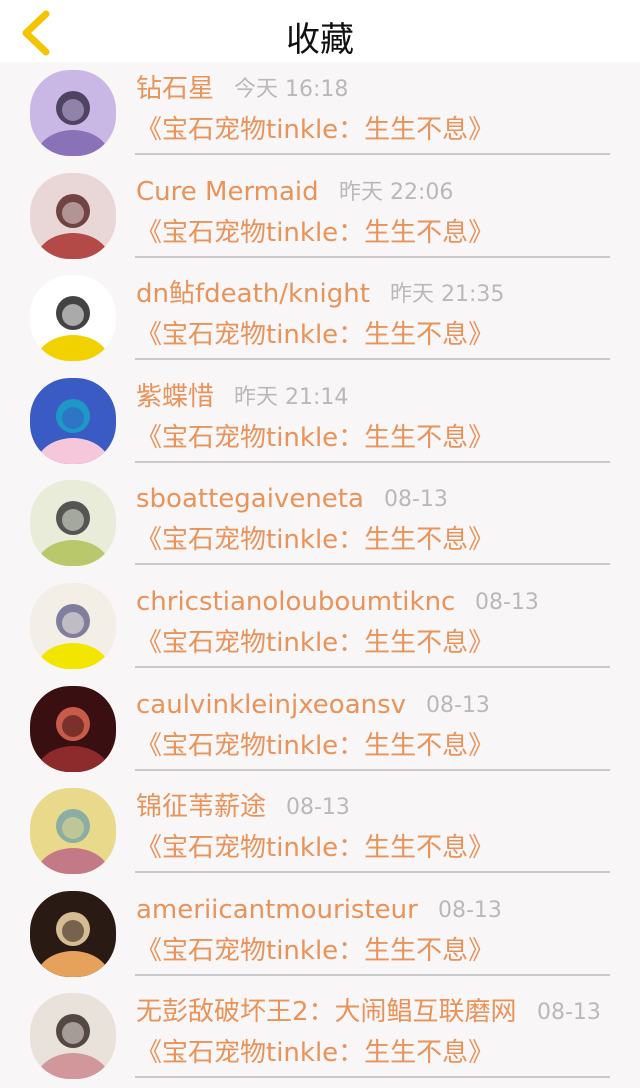 Image resolution: width=640 pixels, height=1088 pixels. I want to click on contact-name: 紫蝶惜, so click(175, 396).